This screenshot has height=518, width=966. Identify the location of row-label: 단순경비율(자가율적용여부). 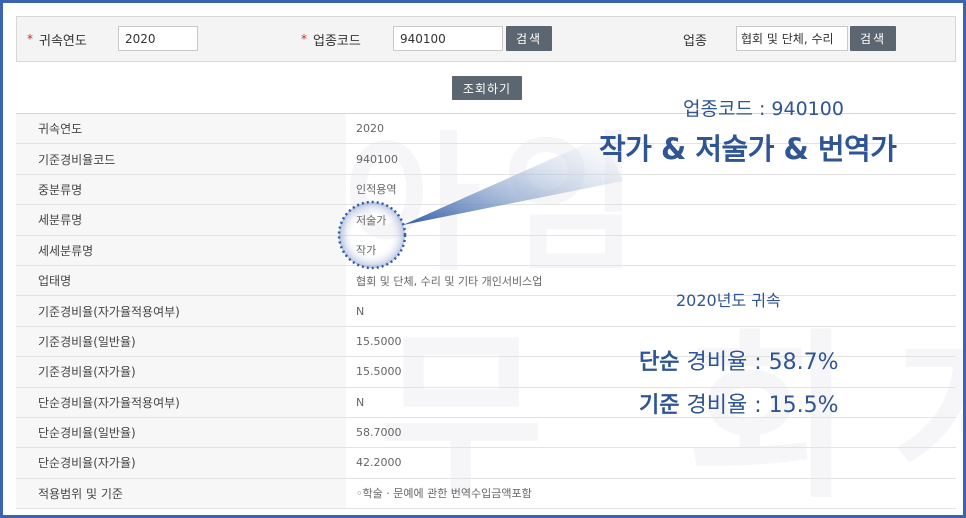
(181, 402).